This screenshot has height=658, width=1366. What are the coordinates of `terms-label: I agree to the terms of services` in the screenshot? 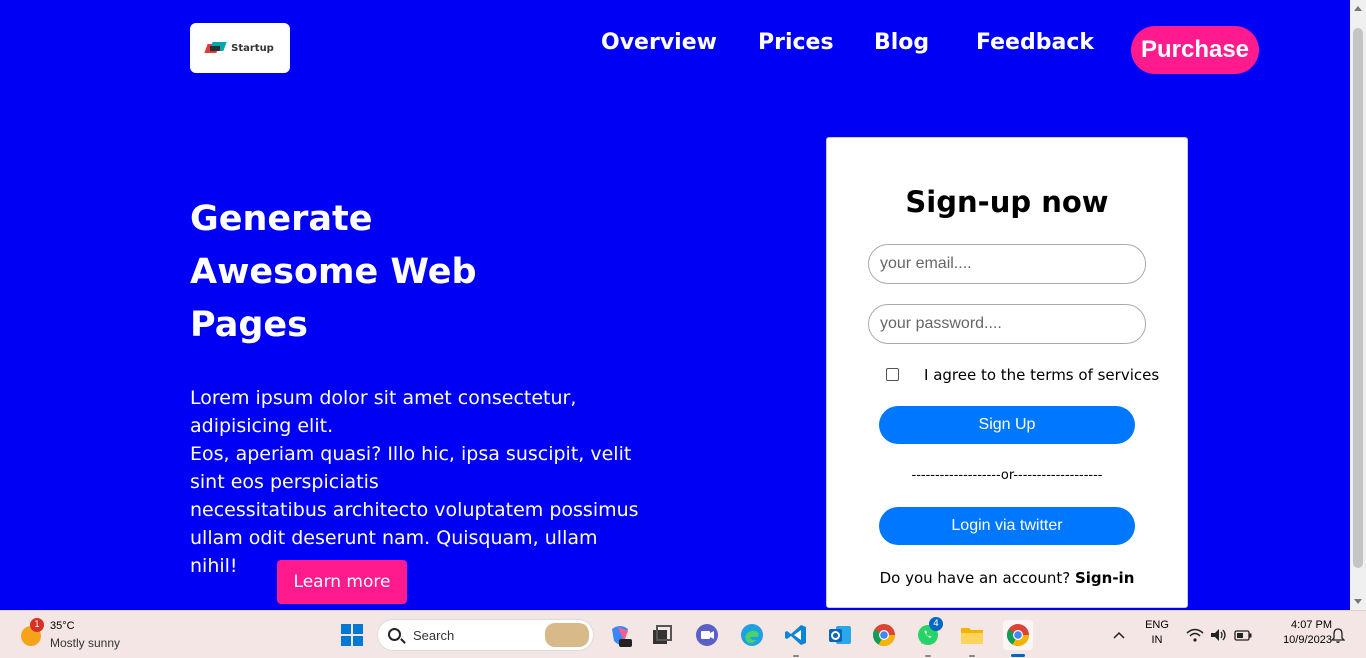 It's located at (1042, 375).